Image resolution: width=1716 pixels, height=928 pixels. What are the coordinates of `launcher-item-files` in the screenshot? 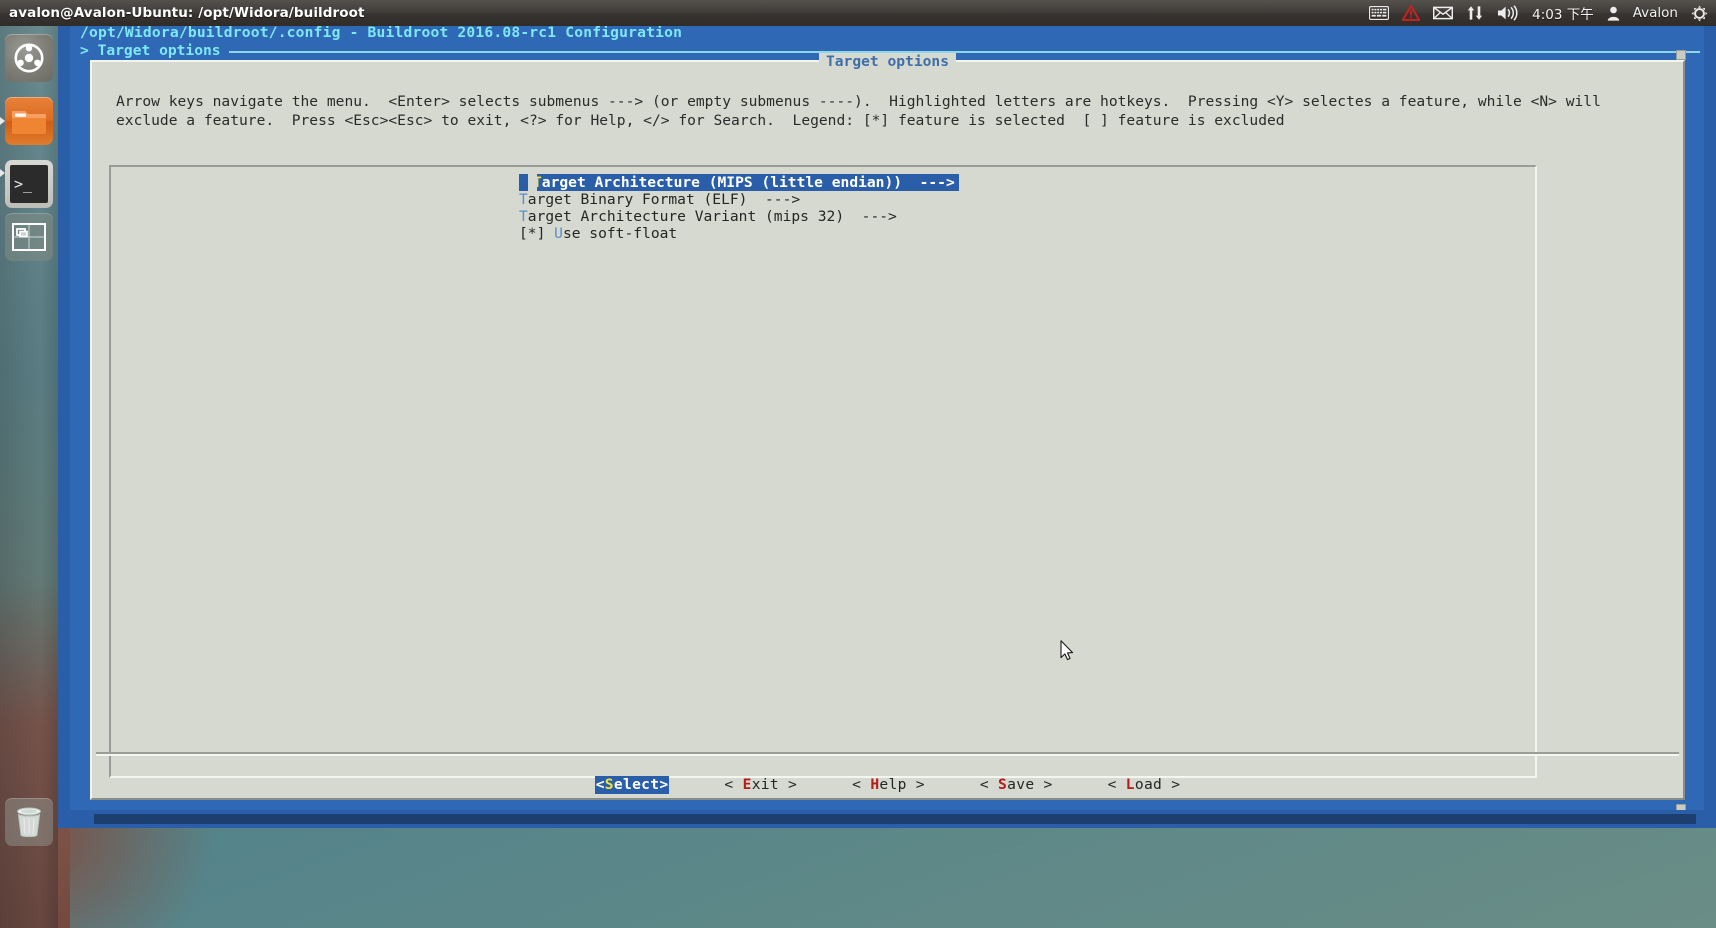 It's located at (29, 121).